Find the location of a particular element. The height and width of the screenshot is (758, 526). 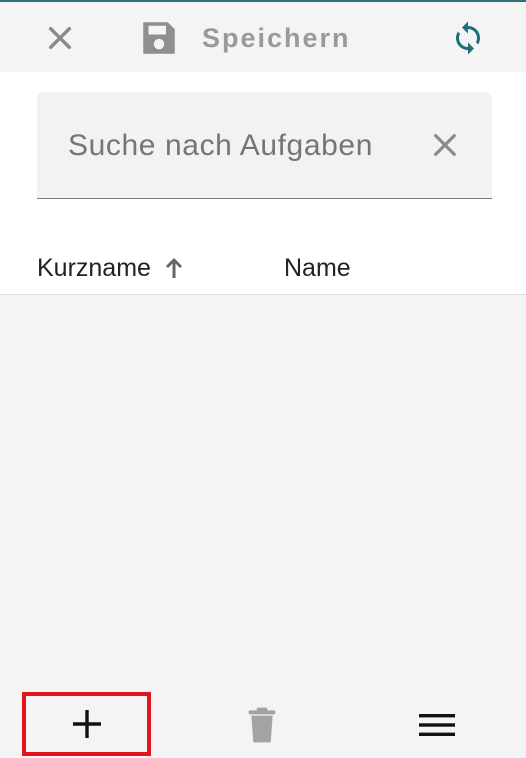

search-clear-button is located at coordinates (445, 145).